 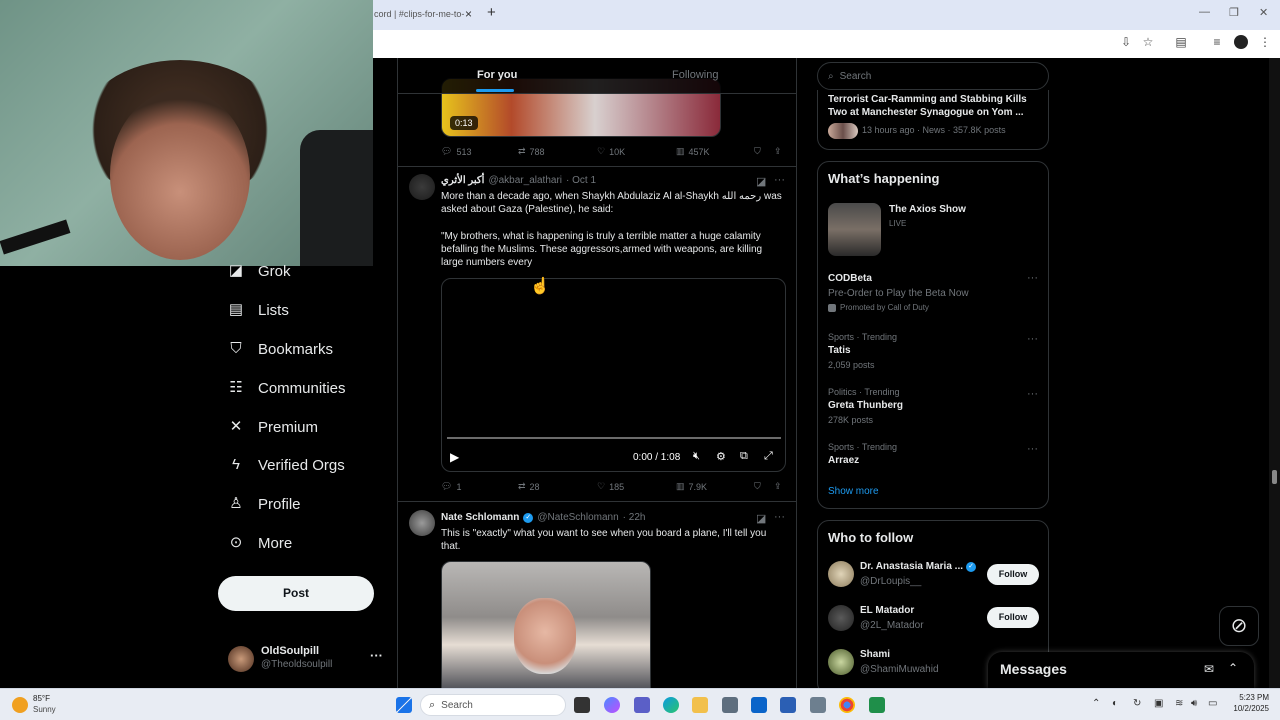 I want to click on tweet-time: · Oct 1, so click(x=581, y=180).